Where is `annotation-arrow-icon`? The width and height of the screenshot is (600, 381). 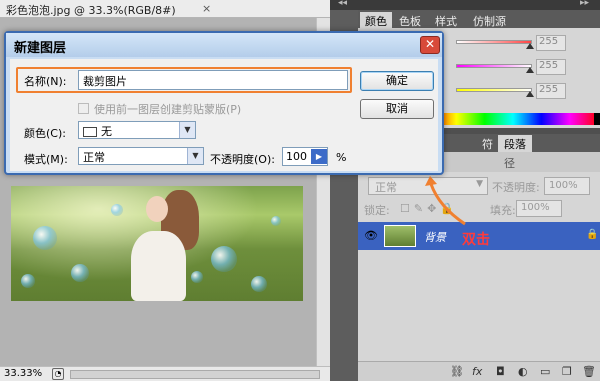 annotation-arrow-icon is located at coordinates (445, 201).